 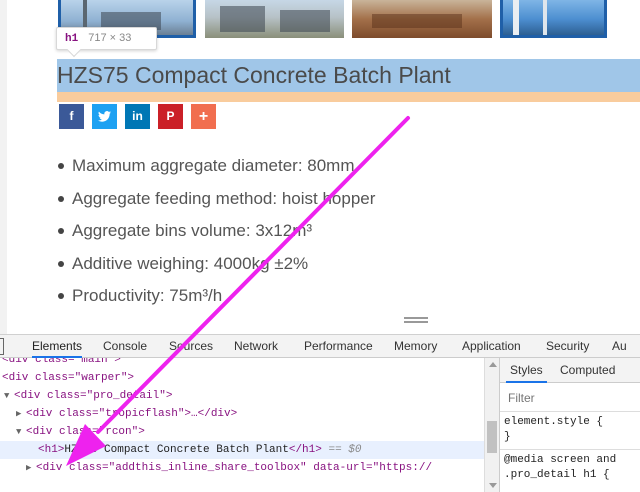 I want to click on list-item: Aggregate bins volume: 3x12m³, so click(x=213, y=229).